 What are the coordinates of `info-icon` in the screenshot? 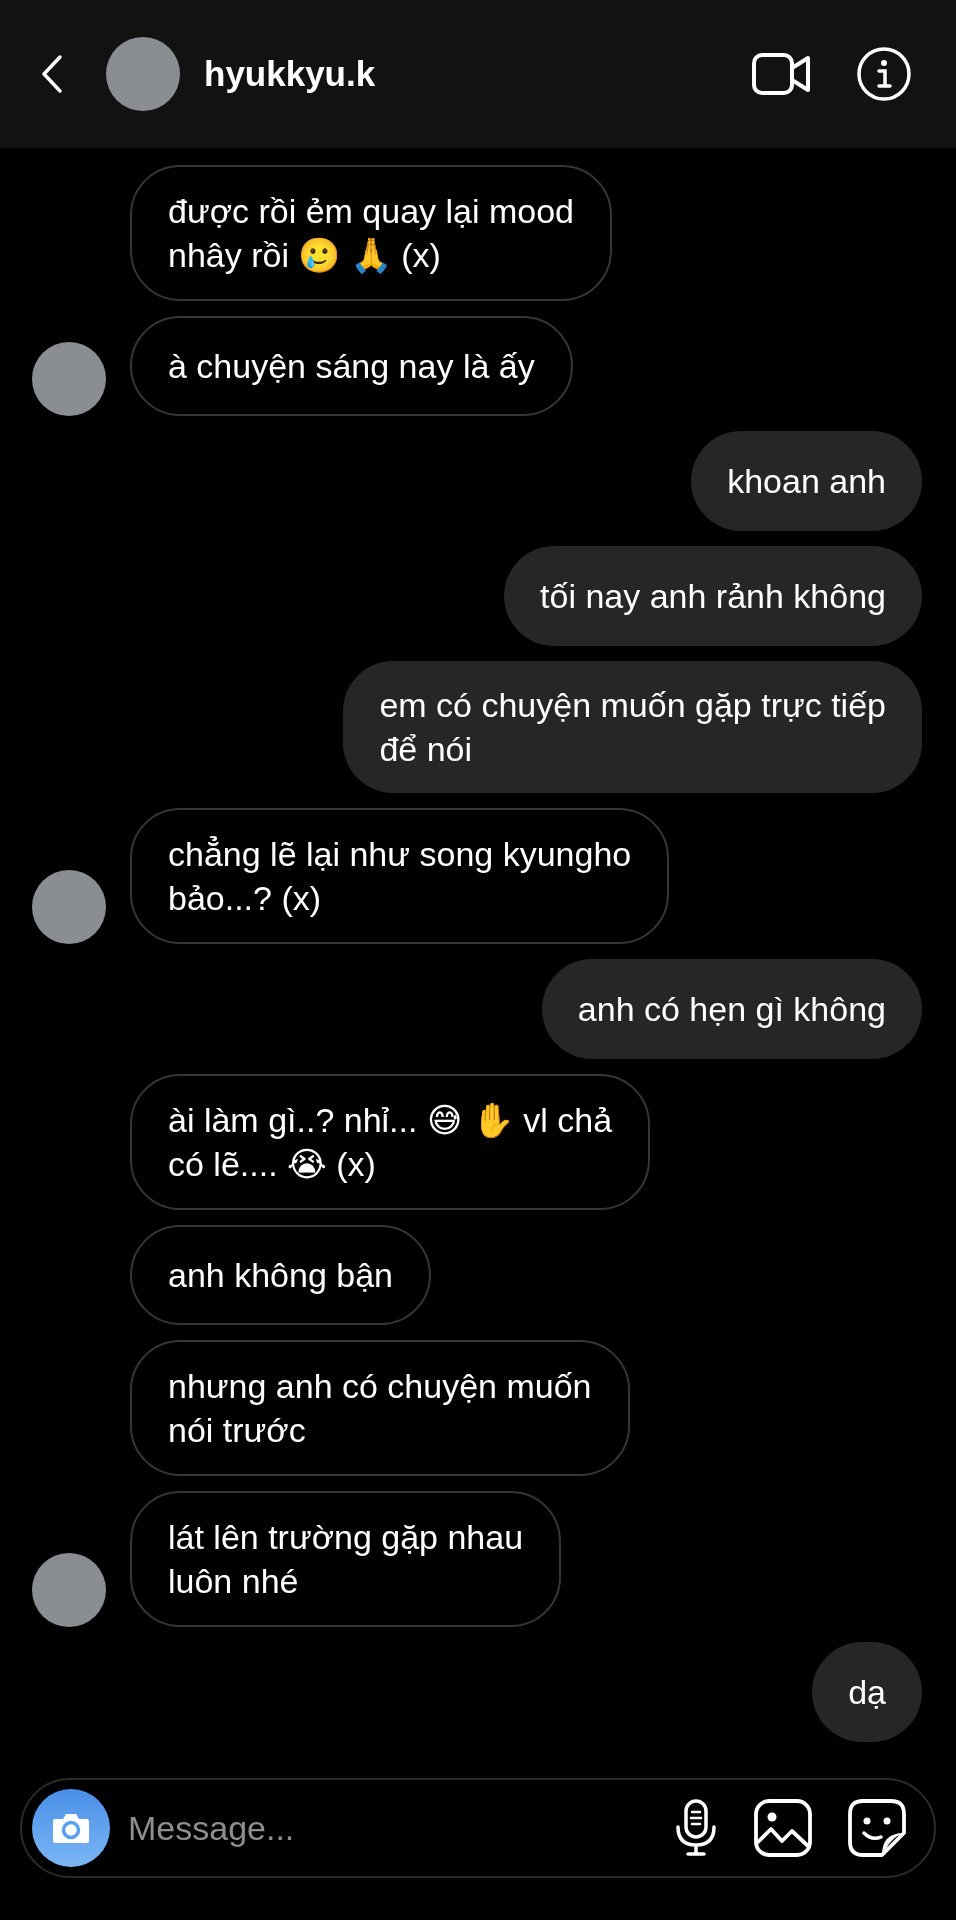 It's located at (884, 74).